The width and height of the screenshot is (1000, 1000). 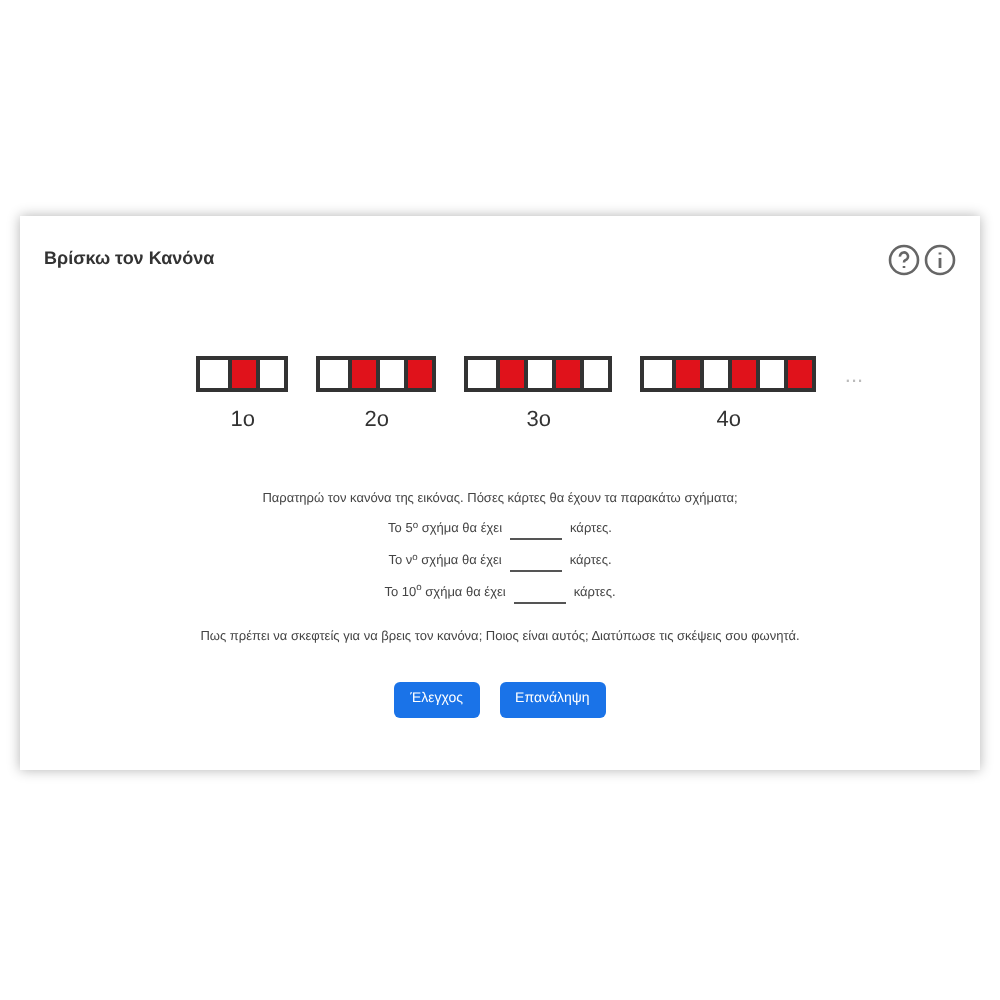 I want to click on figure-label: 2ο, so click(x=377, y=421).